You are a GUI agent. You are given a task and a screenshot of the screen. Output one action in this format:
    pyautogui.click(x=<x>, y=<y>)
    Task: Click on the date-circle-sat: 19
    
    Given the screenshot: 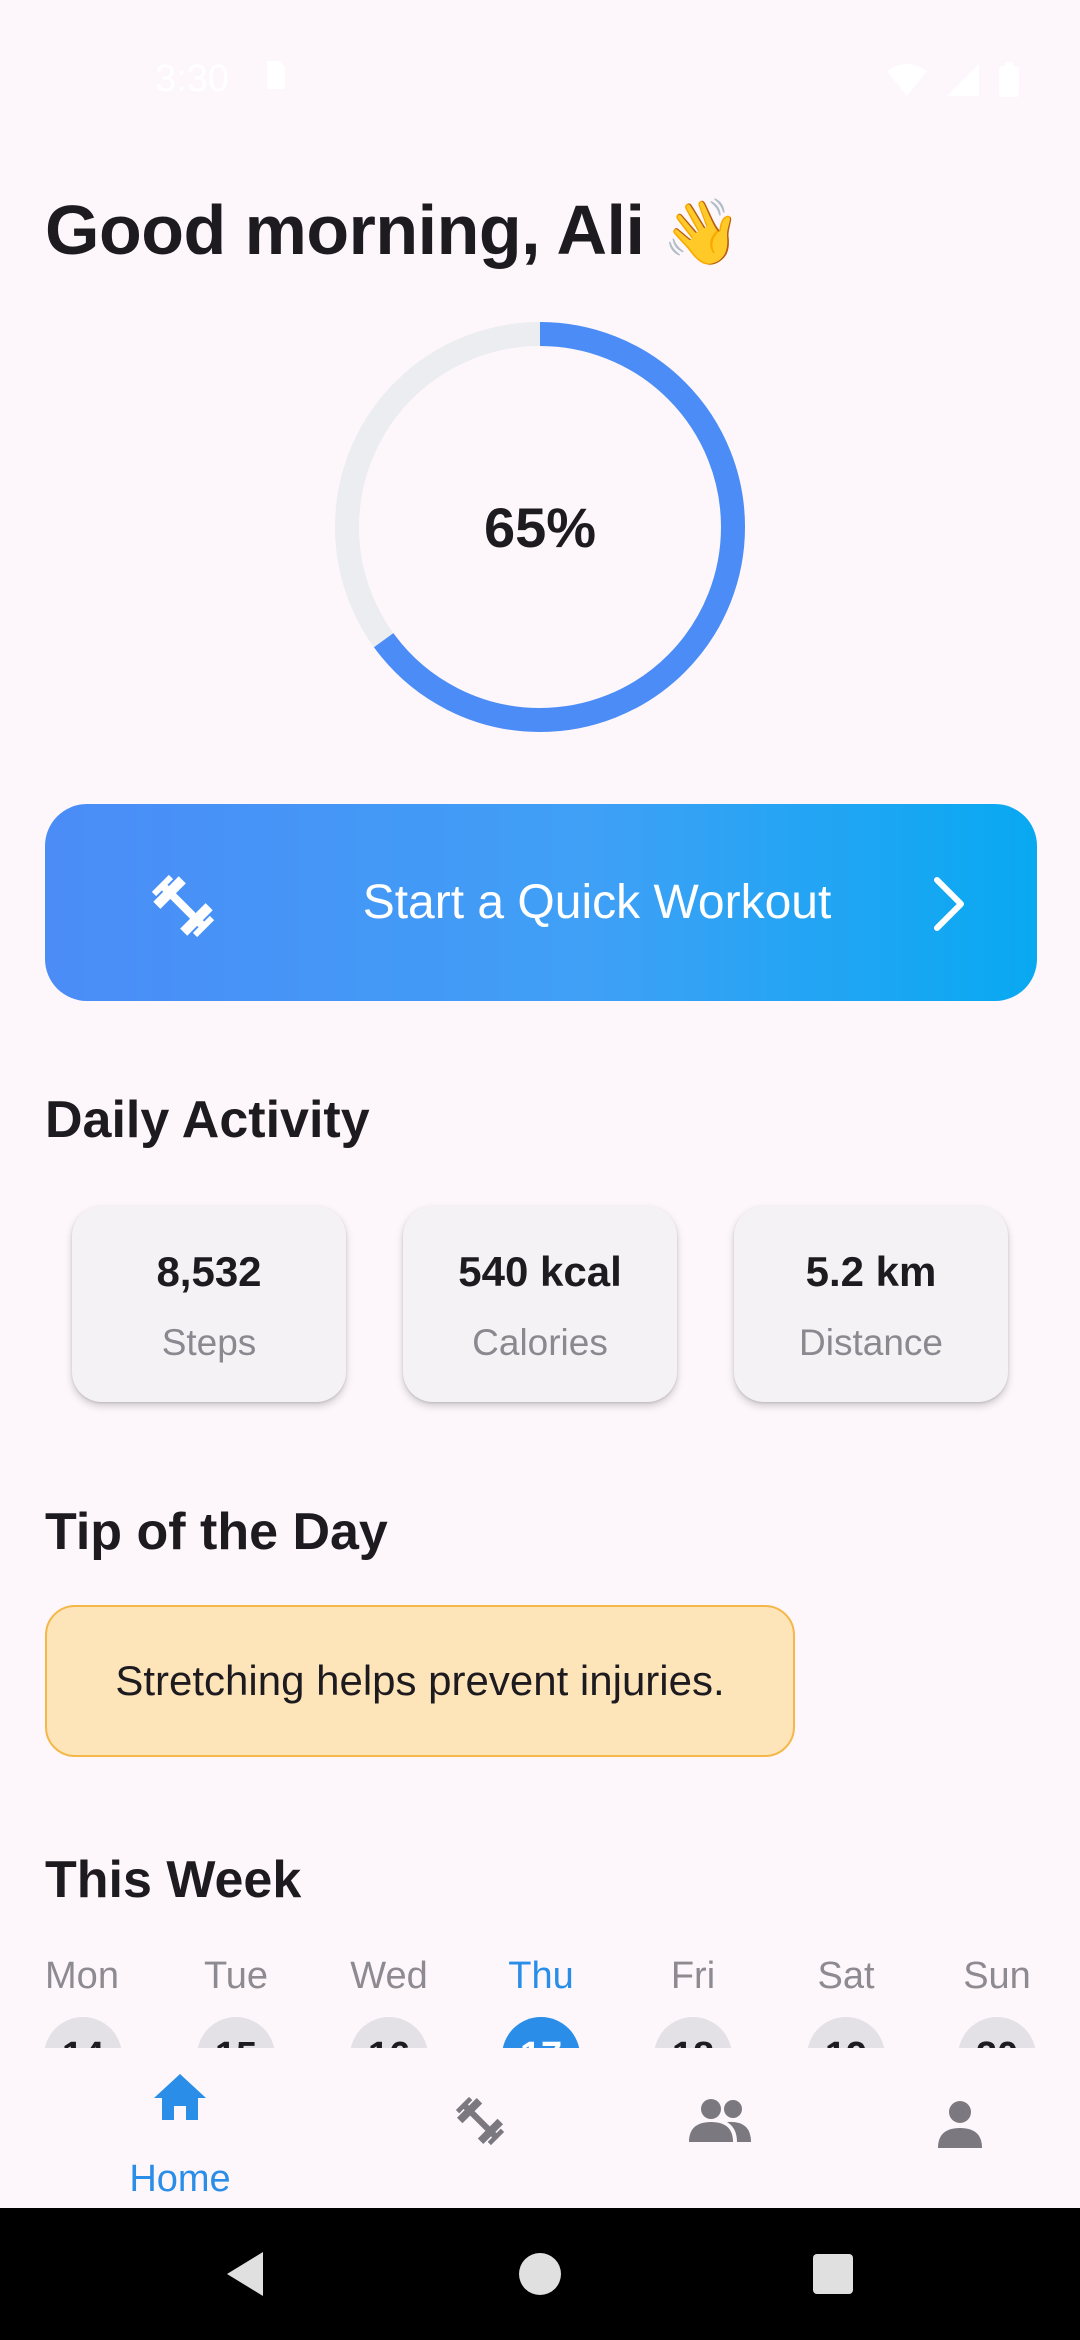 What is the action you would take?
    pyautogui.click(x=846, y=2032)
    